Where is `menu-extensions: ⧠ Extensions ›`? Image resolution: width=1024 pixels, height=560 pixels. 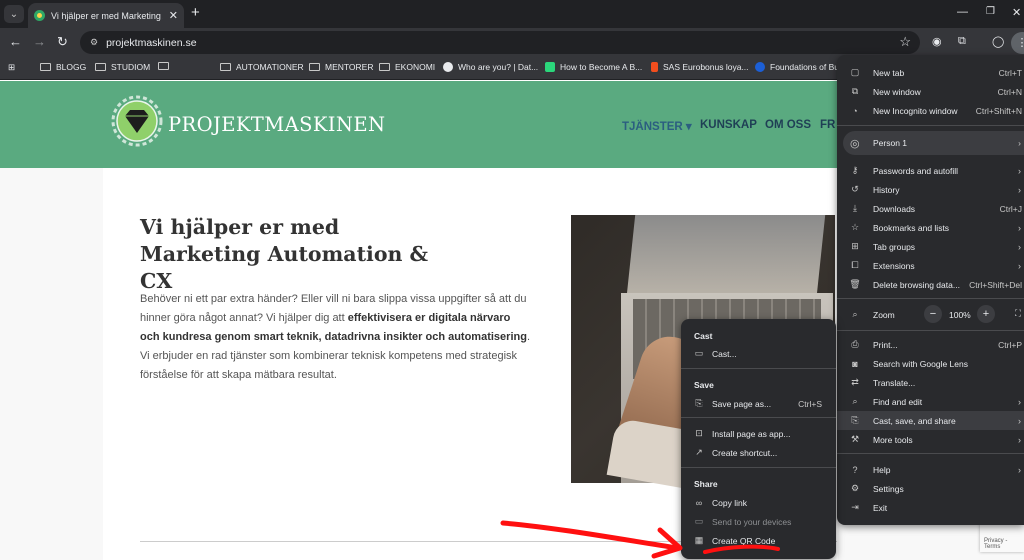 menu-extensions: ⧠ Extensions › is located at coordinates (930, 265).